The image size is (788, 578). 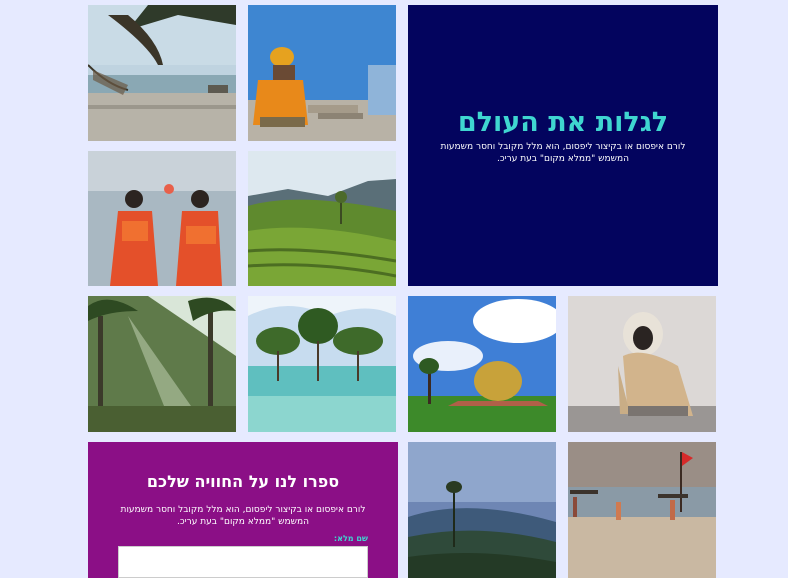 I want to click on hero-title: לגלות את העולם, so click(x=563, y=122).